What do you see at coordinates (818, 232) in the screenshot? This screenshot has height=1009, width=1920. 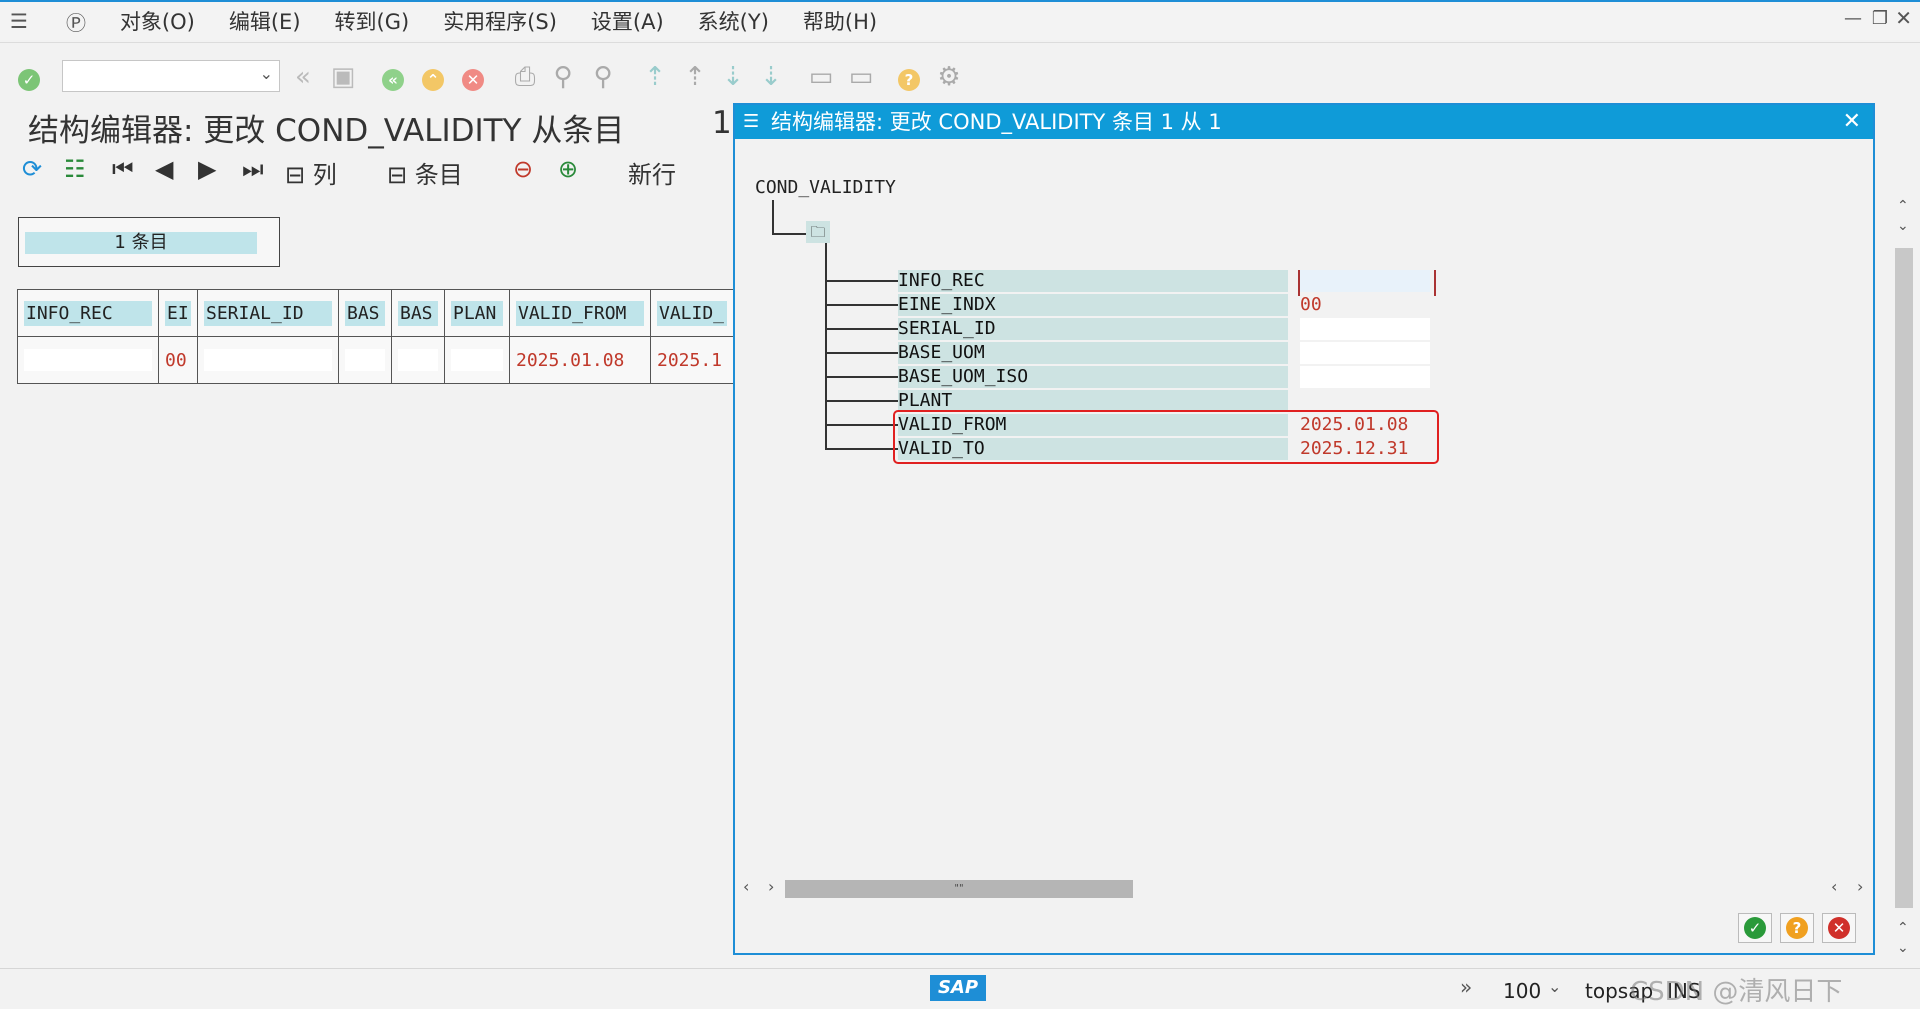 I see `folder-icon: 🗀` at bounding box center [818, 232].